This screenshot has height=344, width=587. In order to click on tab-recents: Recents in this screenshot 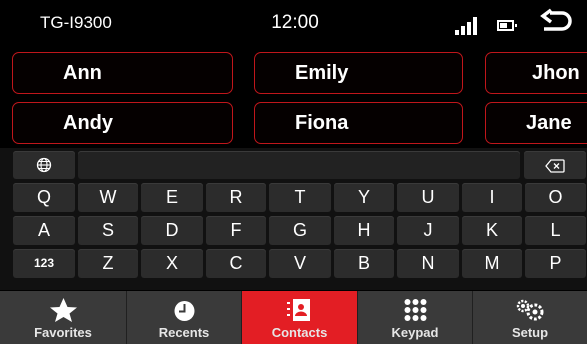, I will do `click(184, 317)`.